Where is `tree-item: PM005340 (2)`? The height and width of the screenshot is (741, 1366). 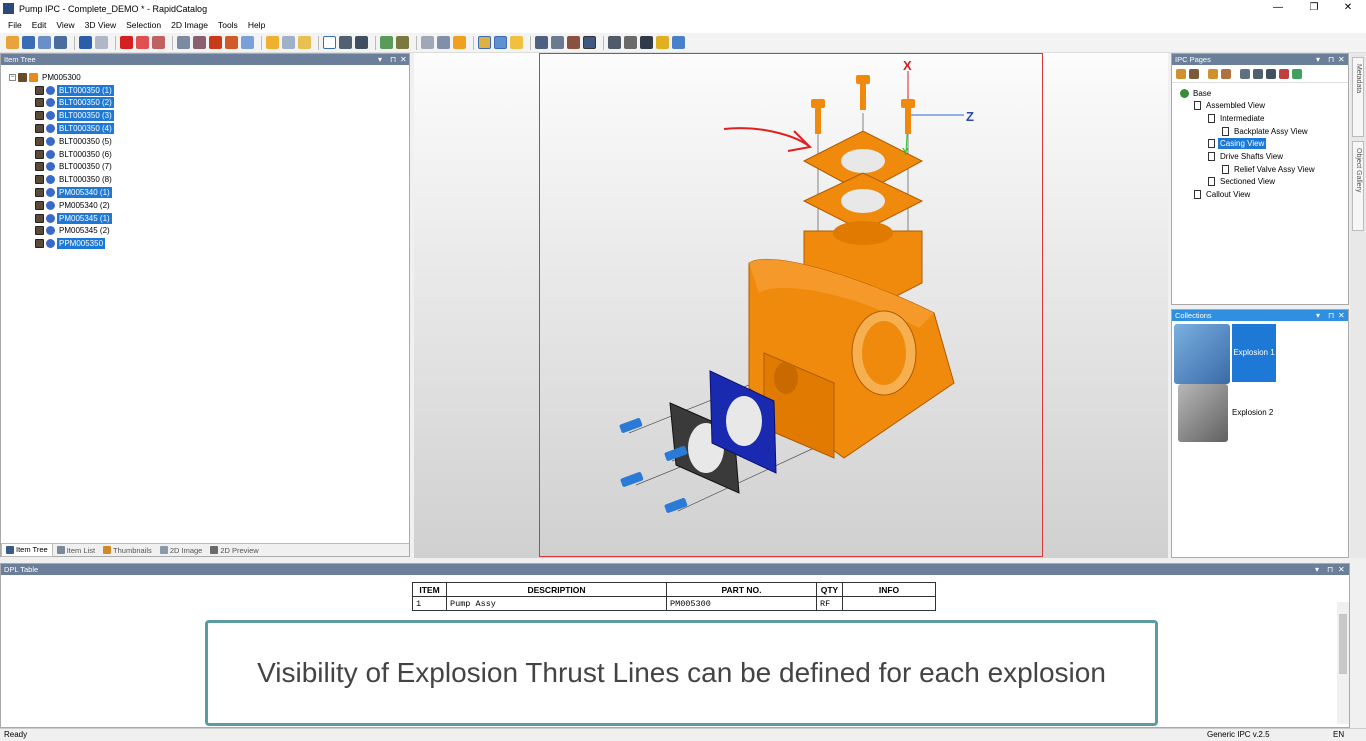
tree-item: PM005340 (2) is located at coordinates (73, 205).